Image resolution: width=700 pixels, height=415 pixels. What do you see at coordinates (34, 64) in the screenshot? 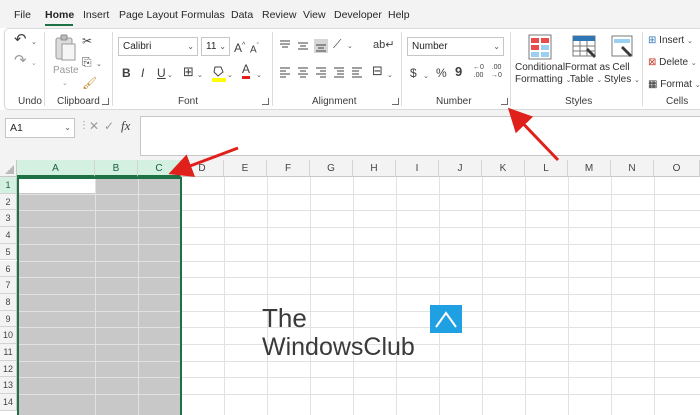
I see `redo-dropdown-icon: ⌄` at bounding box center [34, 64].